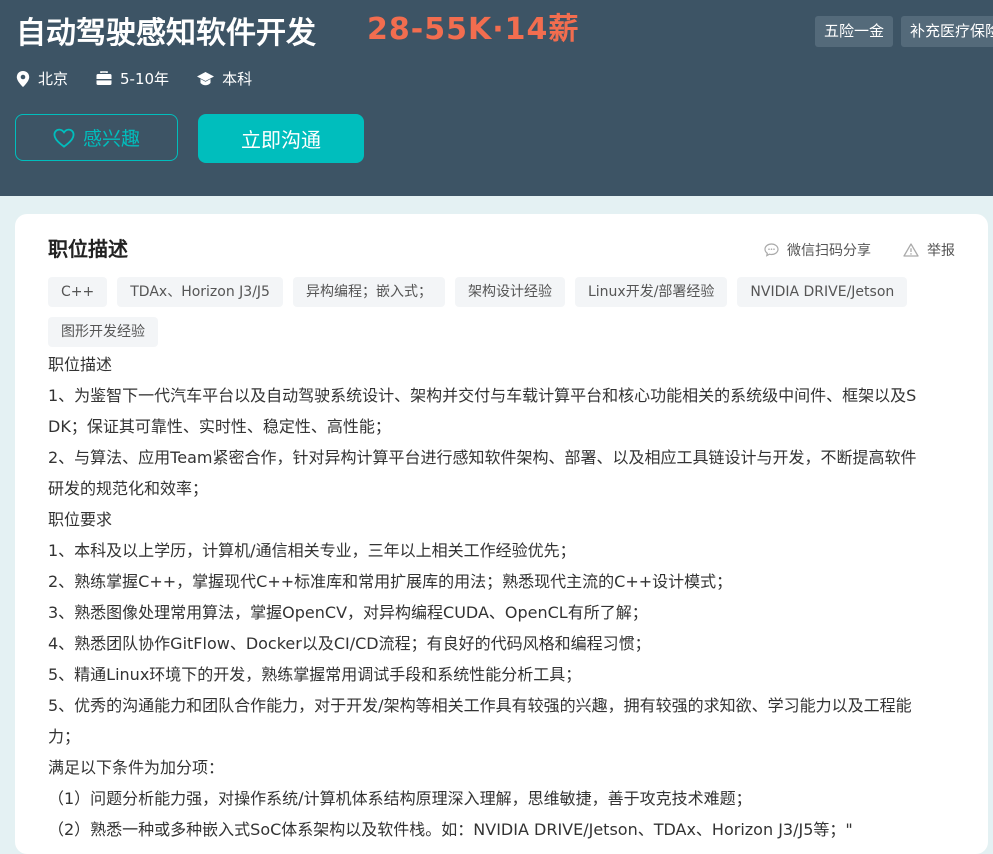 The image size is (993, 854). I want to click on education: 本科, so click(224, 78).